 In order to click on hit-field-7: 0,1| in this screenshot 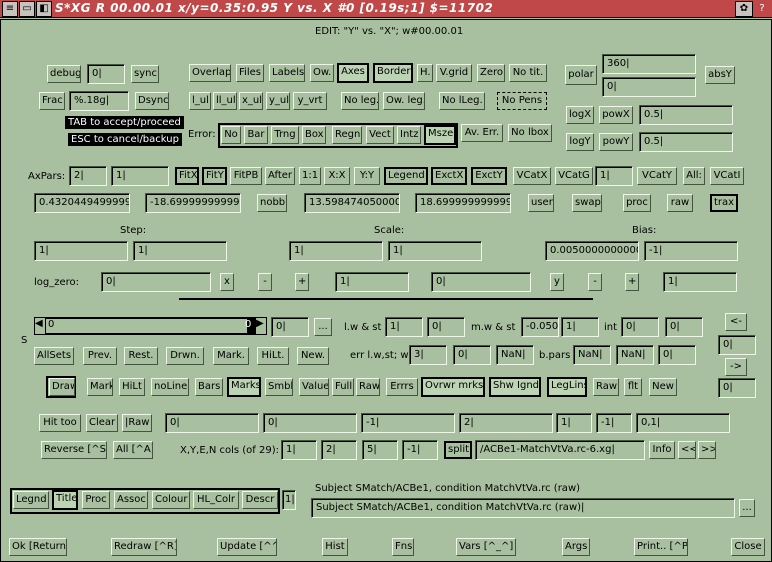, I will do `click(683, 423)`.